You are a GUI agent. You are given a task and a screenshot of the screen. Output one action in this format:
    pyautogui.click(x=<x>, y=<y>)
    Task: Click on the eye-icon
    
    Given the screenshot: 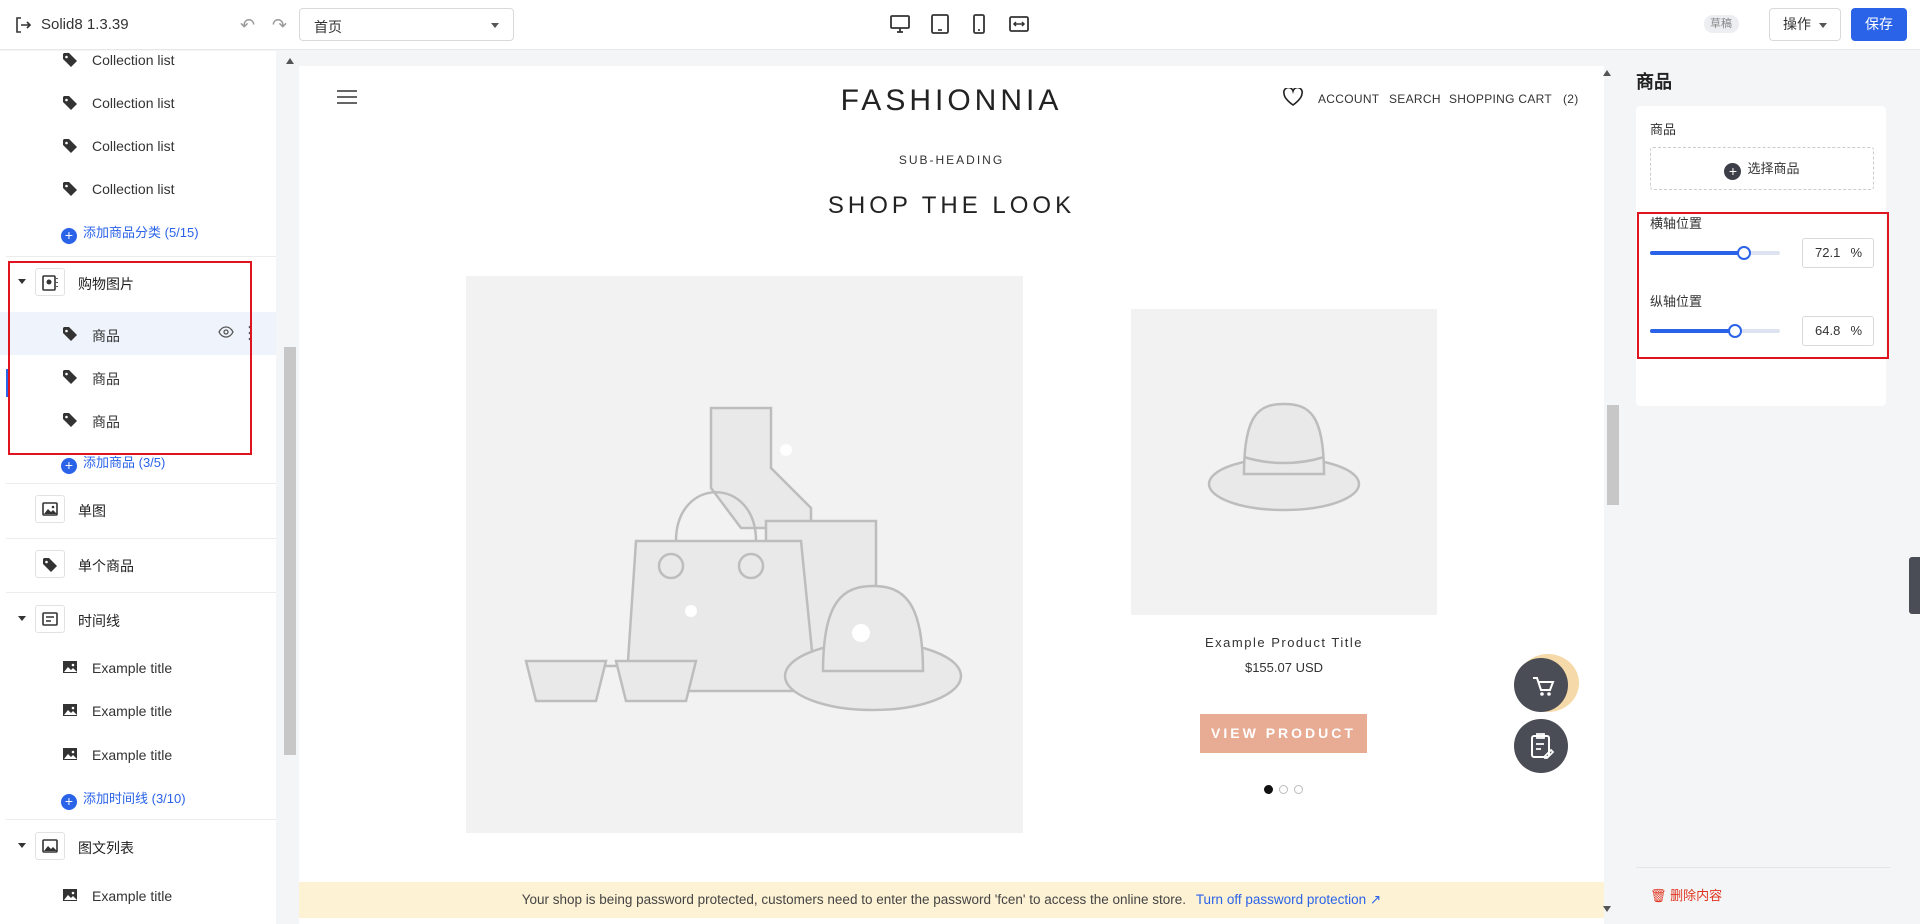 What is the action you would take?
    pyautogui.click(x=226, y=332)
    